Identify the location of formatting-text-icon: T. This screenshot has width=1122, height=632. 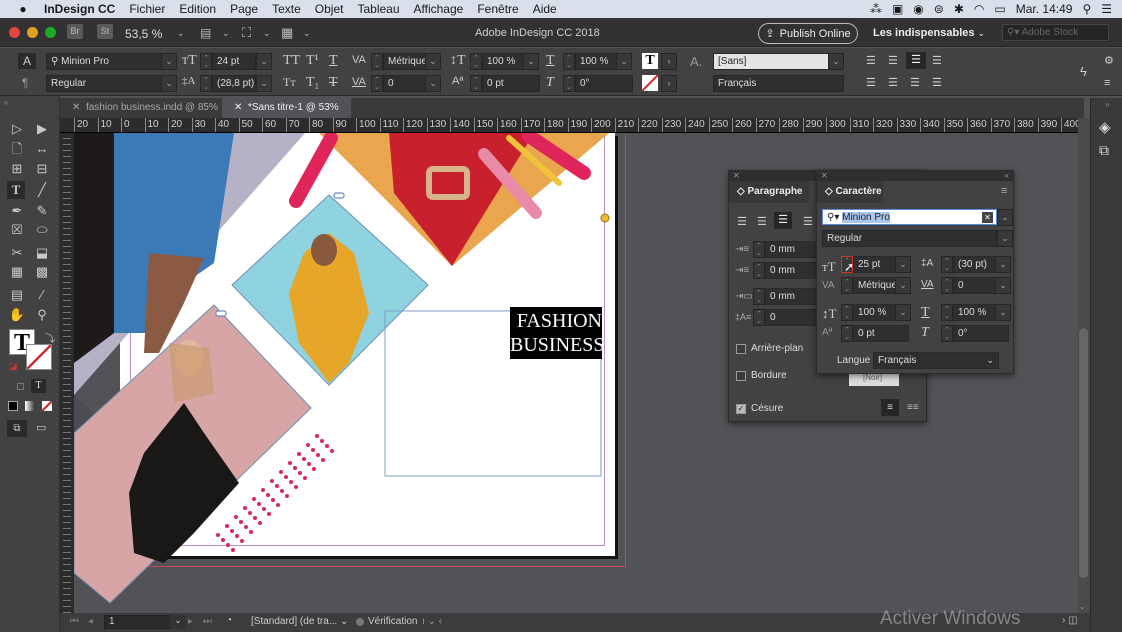
(38, 386).